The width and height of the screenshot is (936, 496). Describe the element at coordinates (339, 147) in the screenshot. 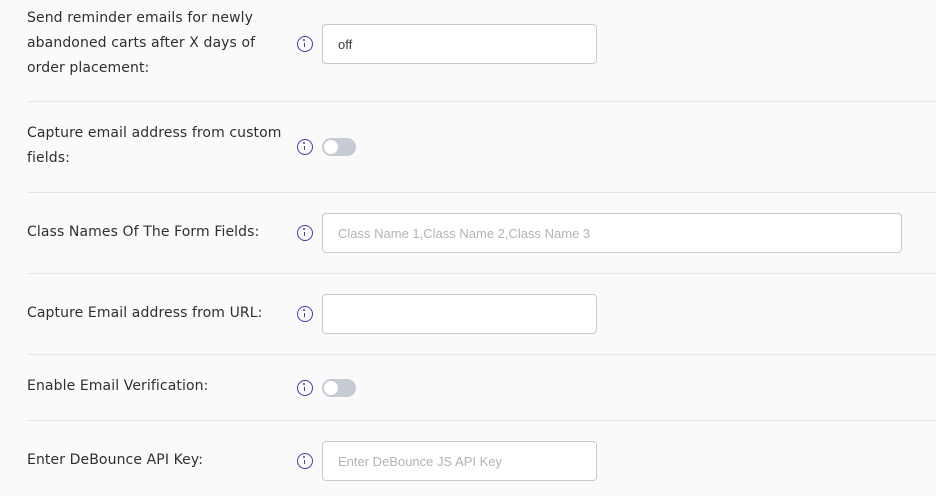

I see `capture-custom-fields-toggle` at that location.